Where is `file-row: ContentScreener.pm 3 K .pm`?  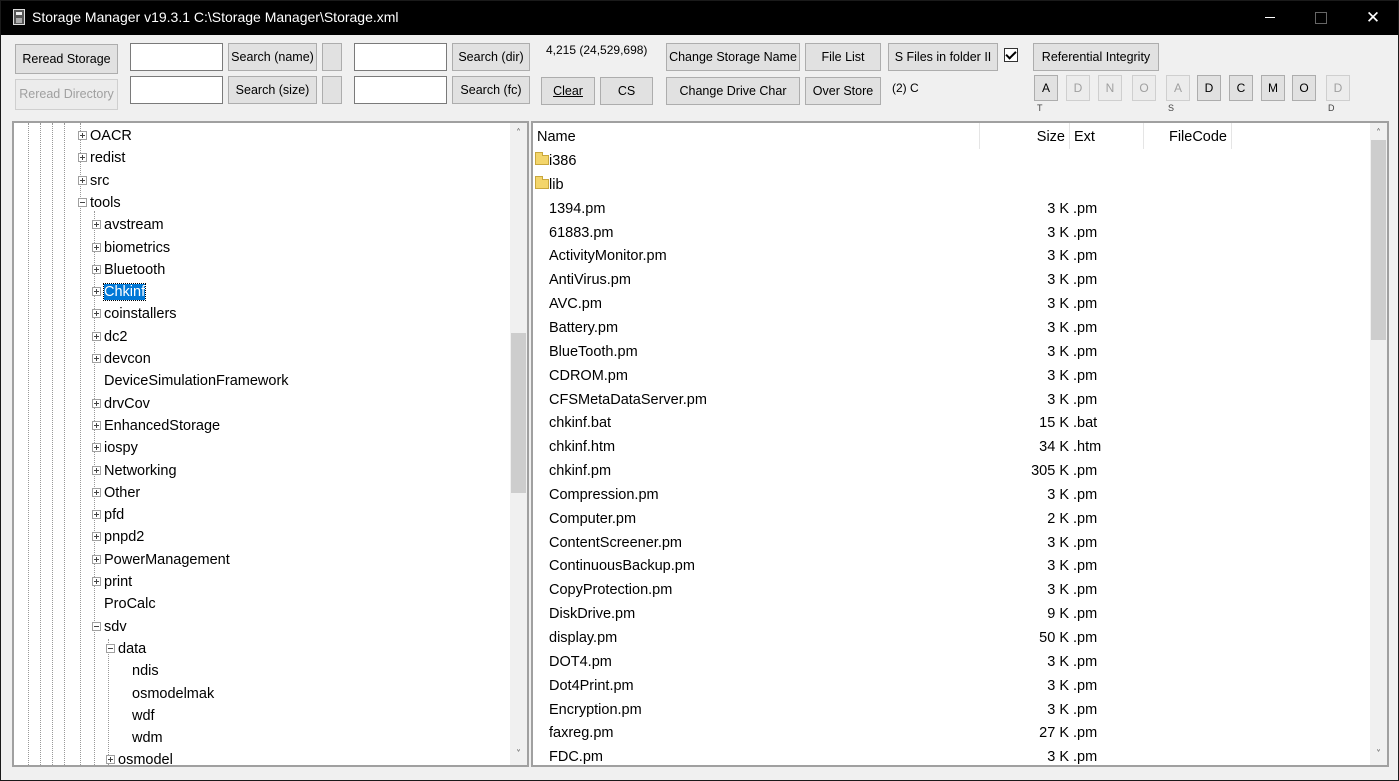
file-row: ContentScreener.pm 3 K .pm is located at coordinates (953, 543).